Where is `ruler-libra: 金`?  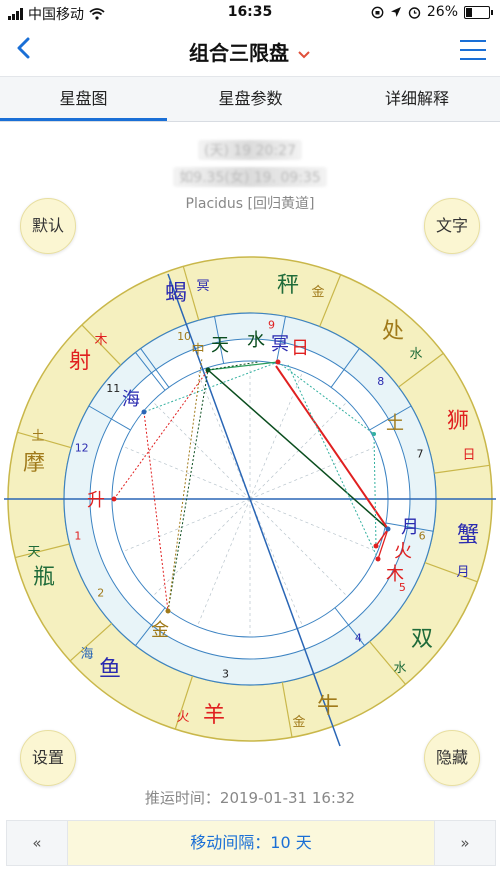 ruler-libra: 金 is located at coordinates (317, 292).